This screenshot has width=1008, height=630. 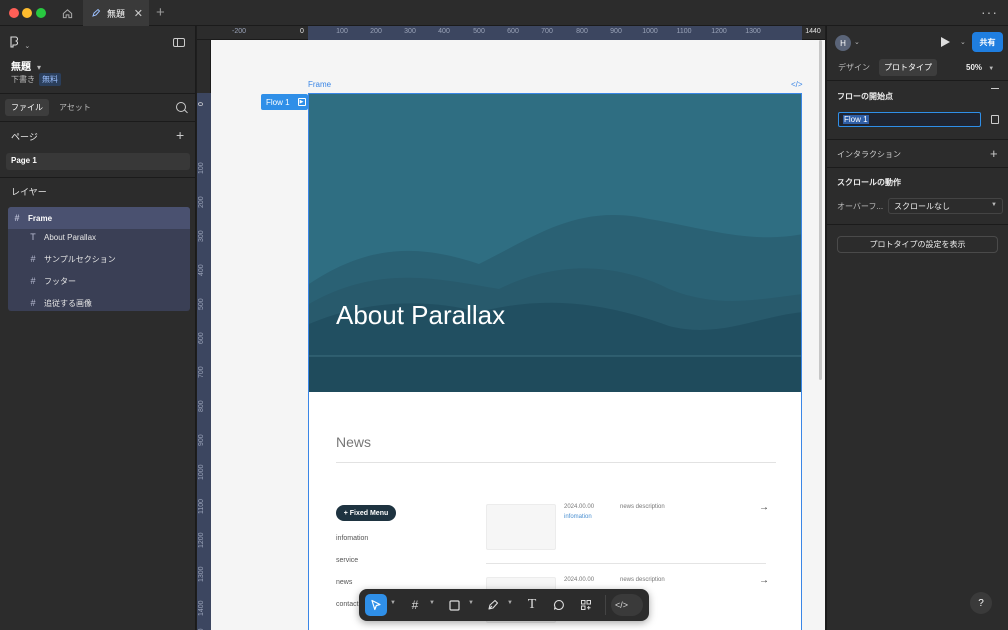 I want to click on actions-button, so click(x=586, y=605).